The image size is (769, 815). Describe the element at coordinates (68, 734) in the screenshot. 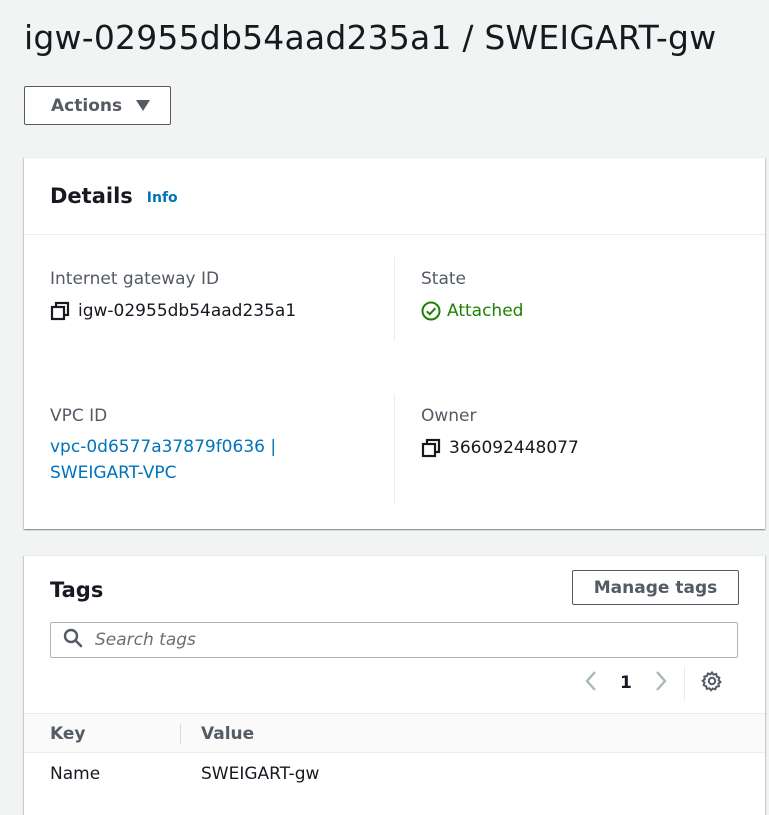

I see `column-header-key: Key` at that location.